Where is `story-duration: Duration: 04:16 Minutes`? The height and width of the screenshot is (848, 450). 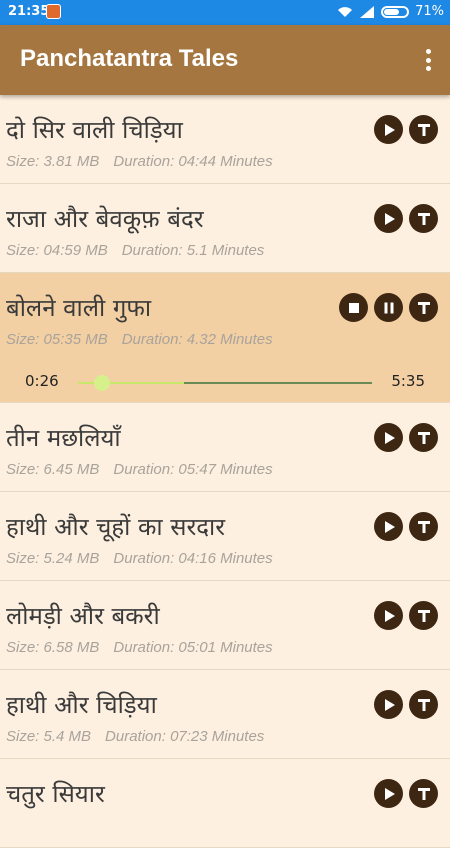
story-duration: Duration: 04:16 Minutes is located at coordinates (193, 558).